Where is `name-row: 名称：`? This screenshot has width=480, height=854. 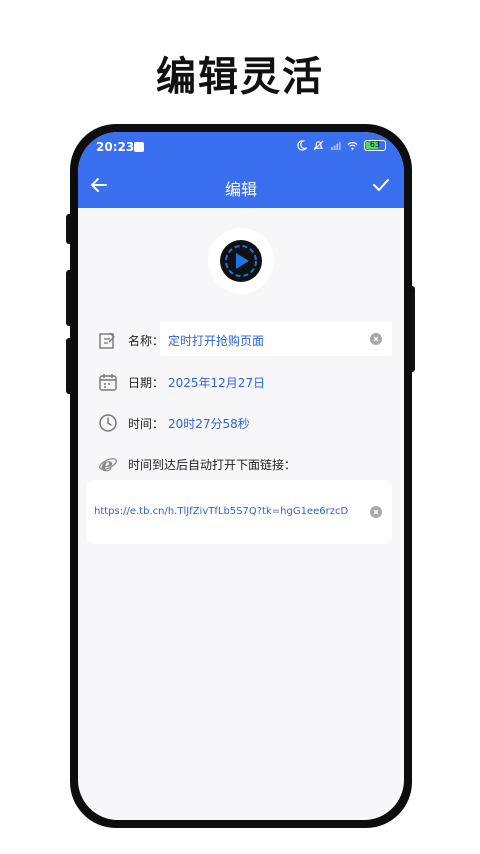
name-row: 名称： is located at coordinates (248, 340).